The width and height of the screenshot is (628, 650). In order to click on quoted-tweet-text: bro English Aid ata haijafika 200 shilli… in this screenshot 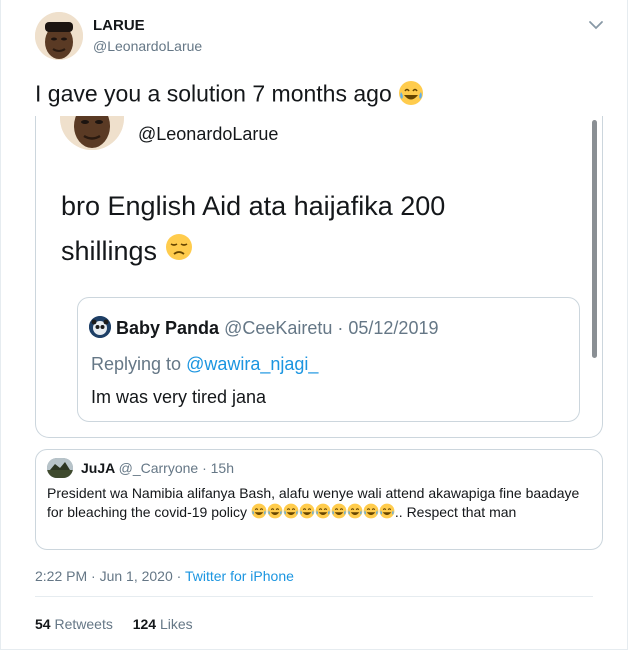, I will do `click(253, 229)`.